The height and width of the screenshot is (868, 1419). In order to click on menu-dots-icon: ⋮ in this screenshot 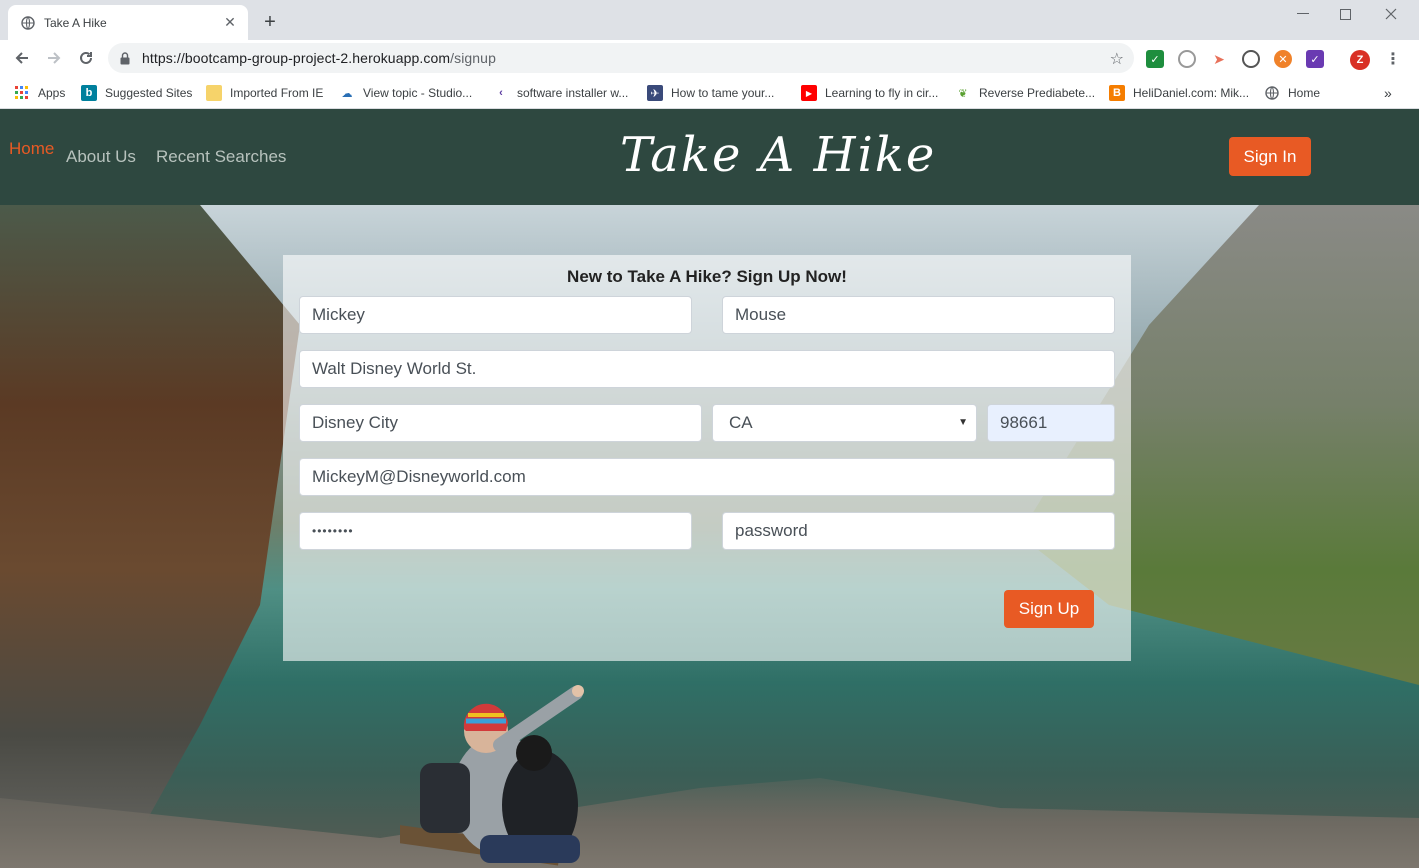, I will do `click(1393, 59)`.